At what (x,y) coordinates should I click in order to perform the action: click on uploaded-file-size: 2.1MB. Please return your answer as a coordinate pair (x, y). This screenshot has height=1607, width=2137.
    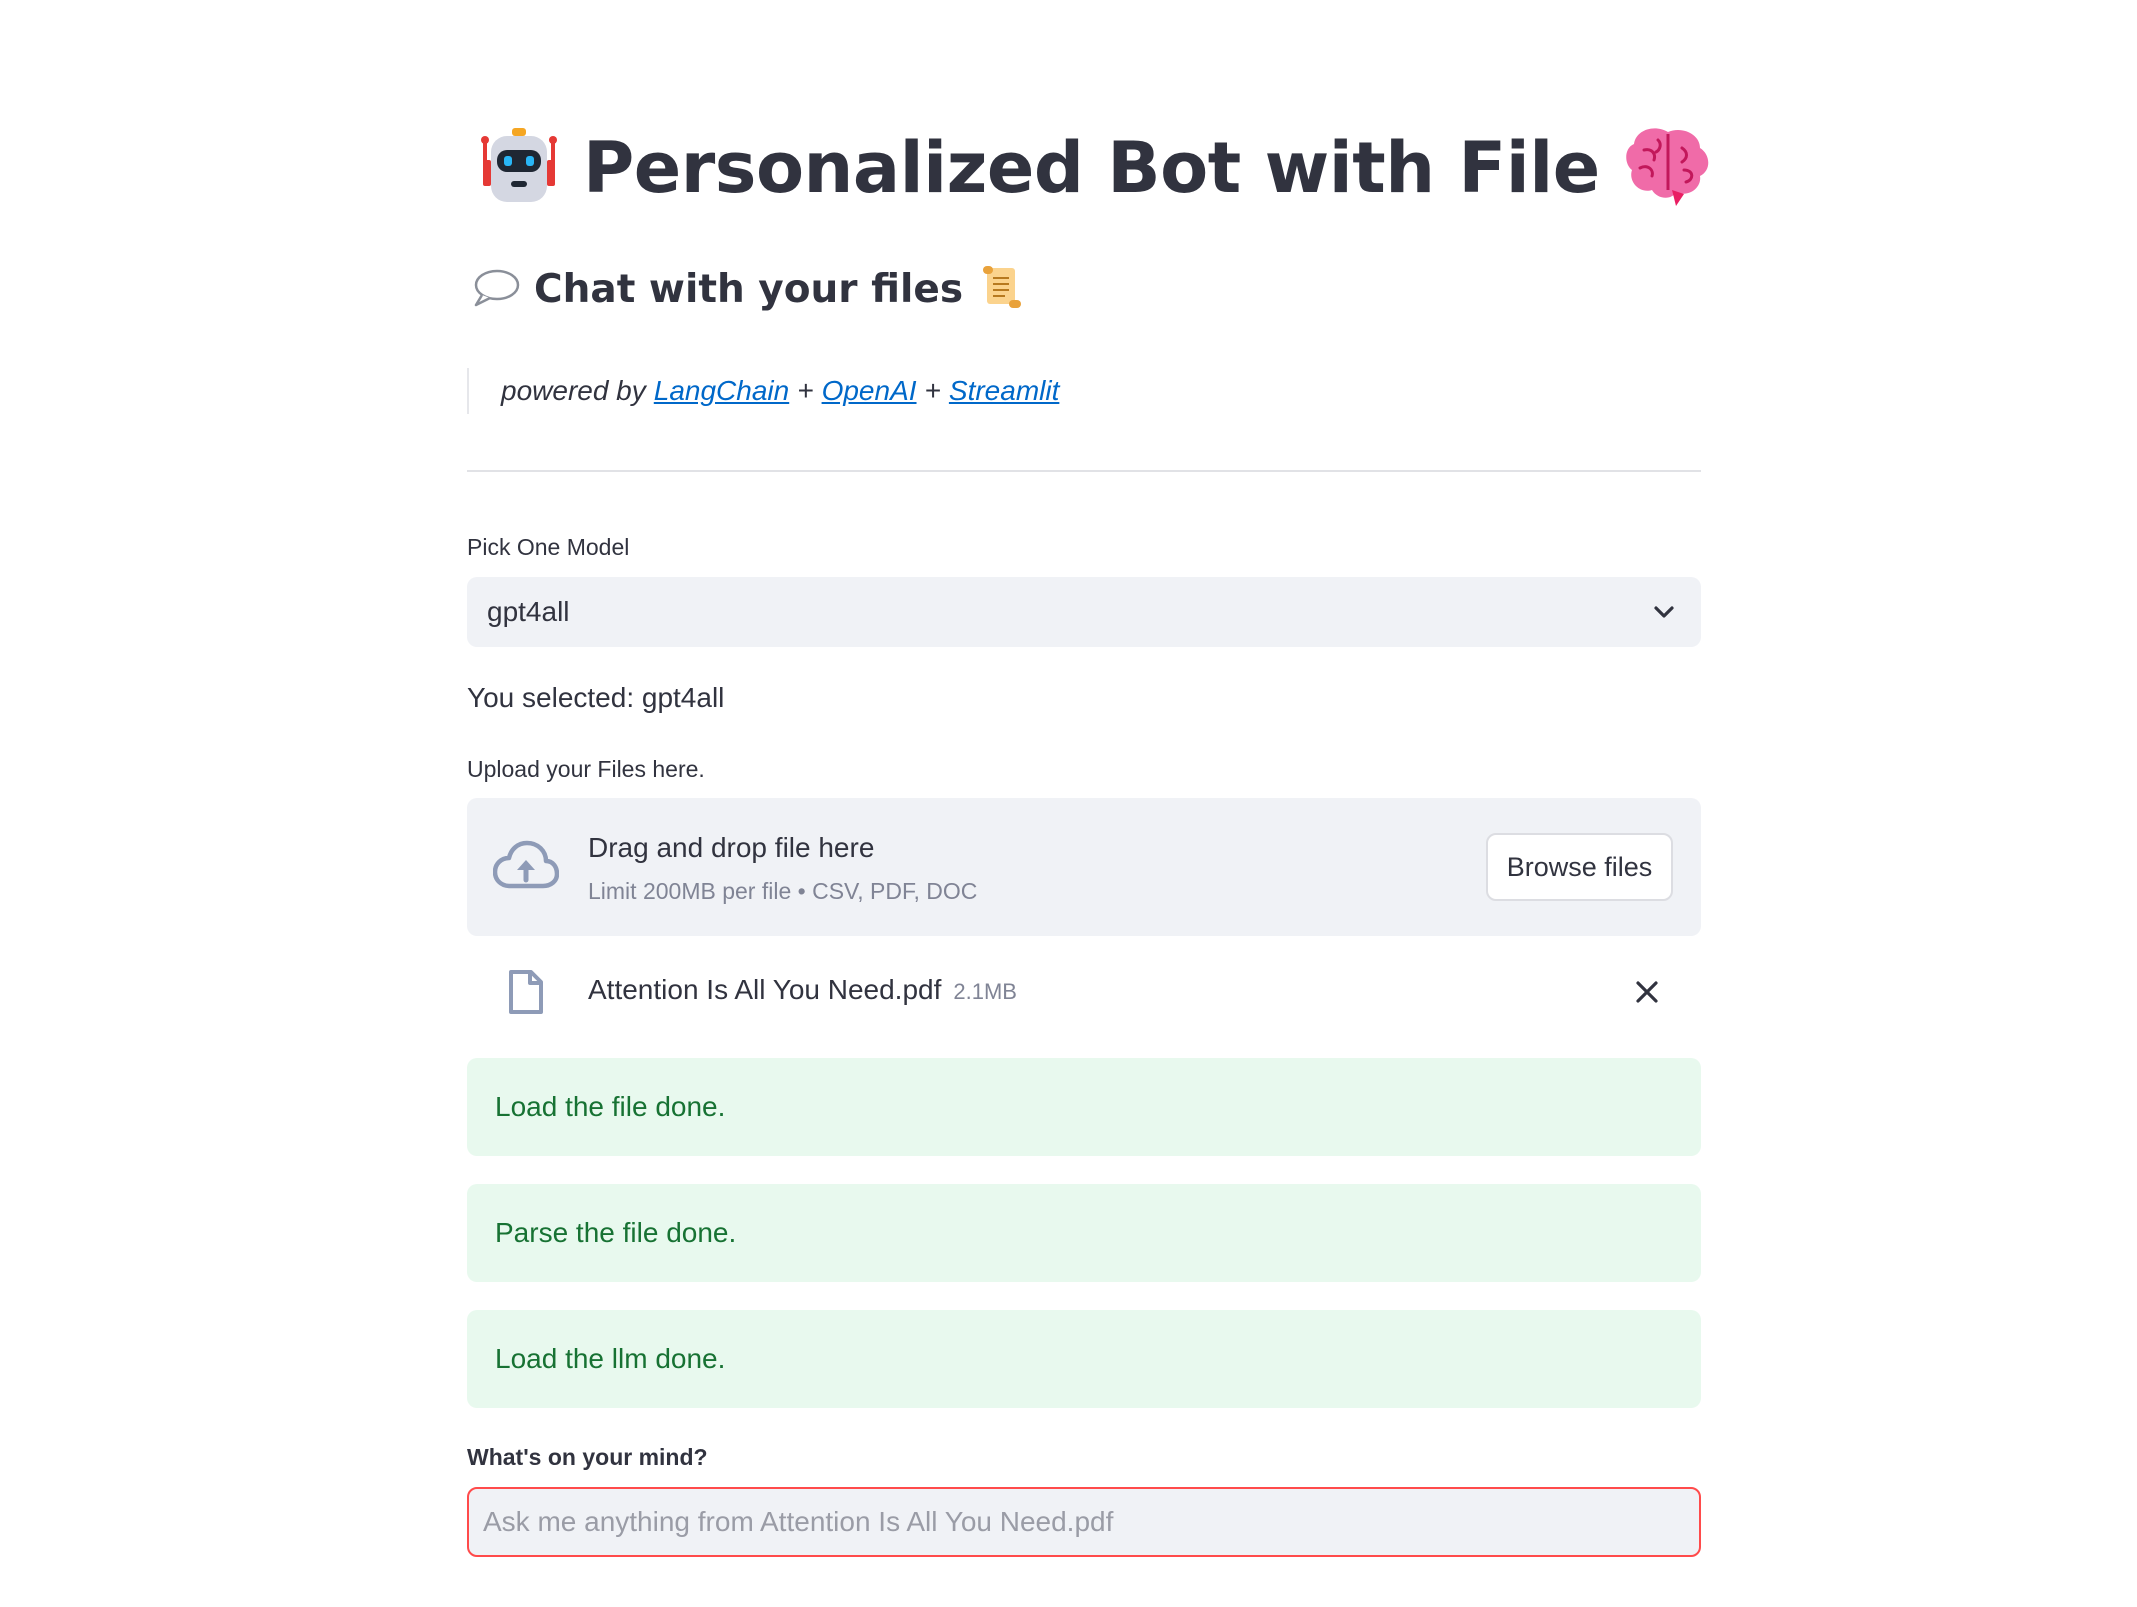
    Looking at the image, I should click on (985, 991).